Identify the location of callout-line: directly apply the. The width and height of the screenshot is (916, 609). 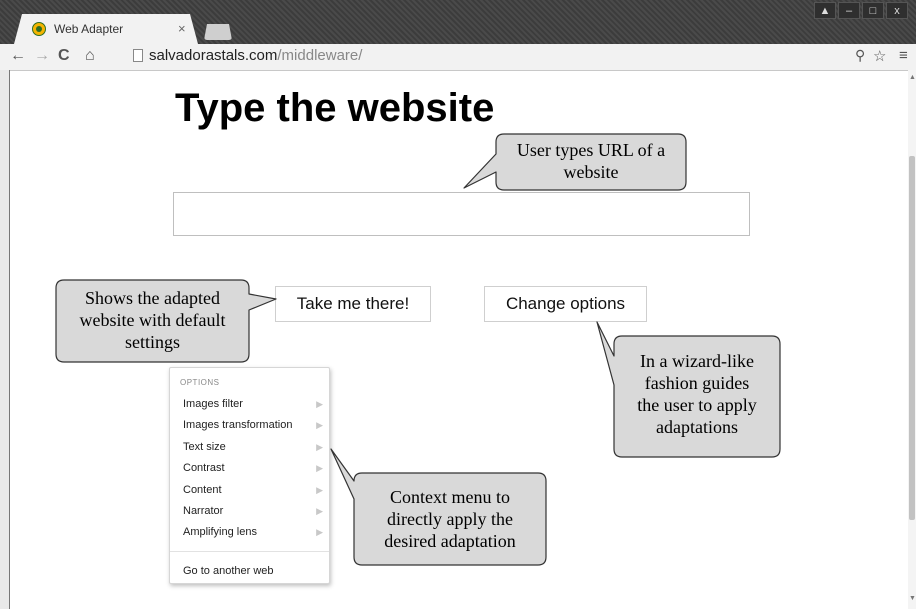
(450, 519).